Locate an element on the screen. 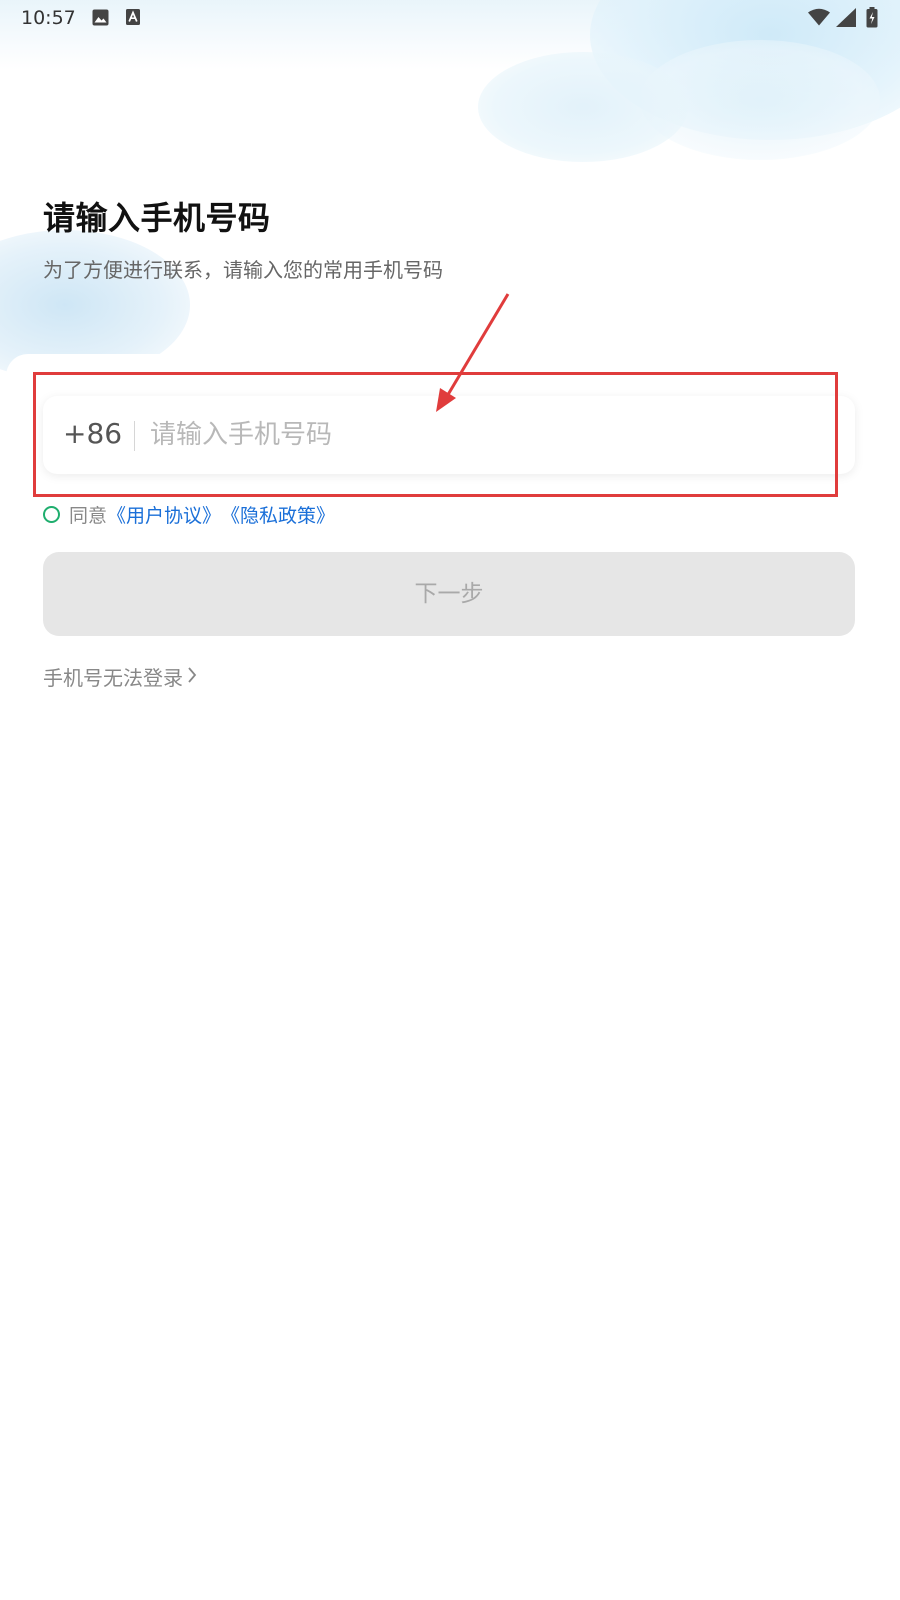 Image resolution: width=900 pixels, height=1600 pixels. background-cloud-right-lower is located at coordinates (760, 100).